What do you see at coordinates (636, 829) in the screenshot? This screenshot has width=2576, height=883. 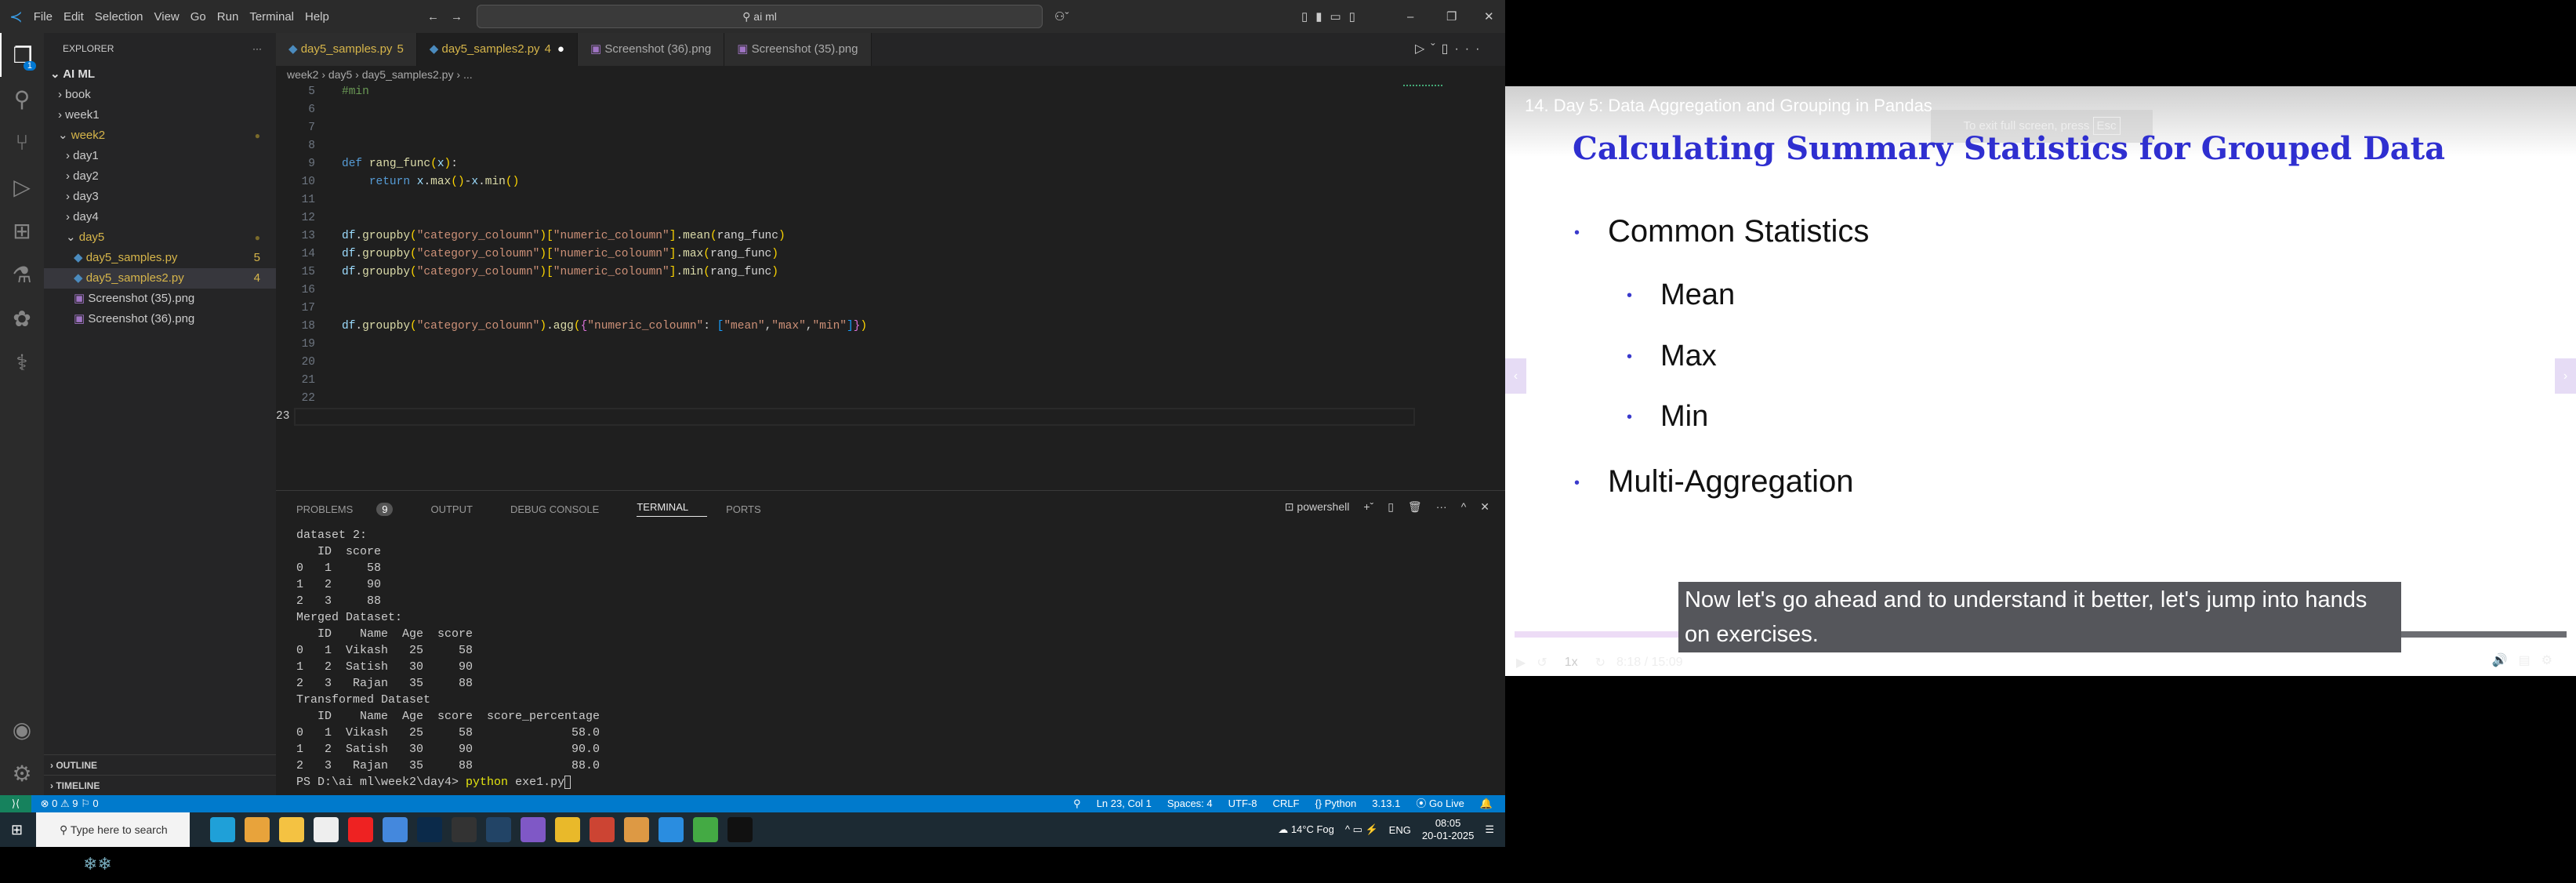 I see `taskbar-chrome-active-icon` at bounding box center [636, 829].